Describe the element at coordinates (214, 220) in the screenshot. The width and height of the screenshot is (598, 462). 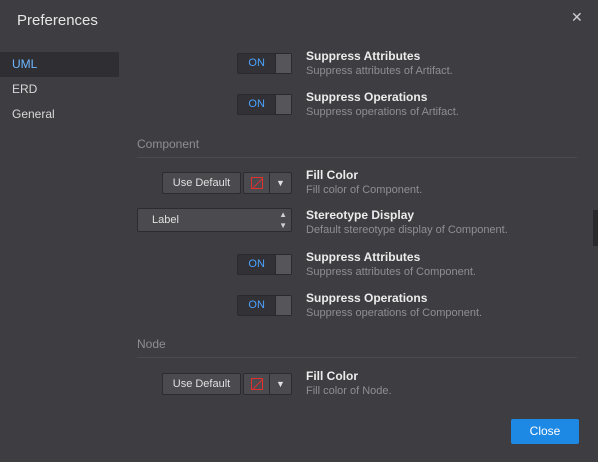
I see `stereotype-display-select: Label ▲ ▼` at that location.